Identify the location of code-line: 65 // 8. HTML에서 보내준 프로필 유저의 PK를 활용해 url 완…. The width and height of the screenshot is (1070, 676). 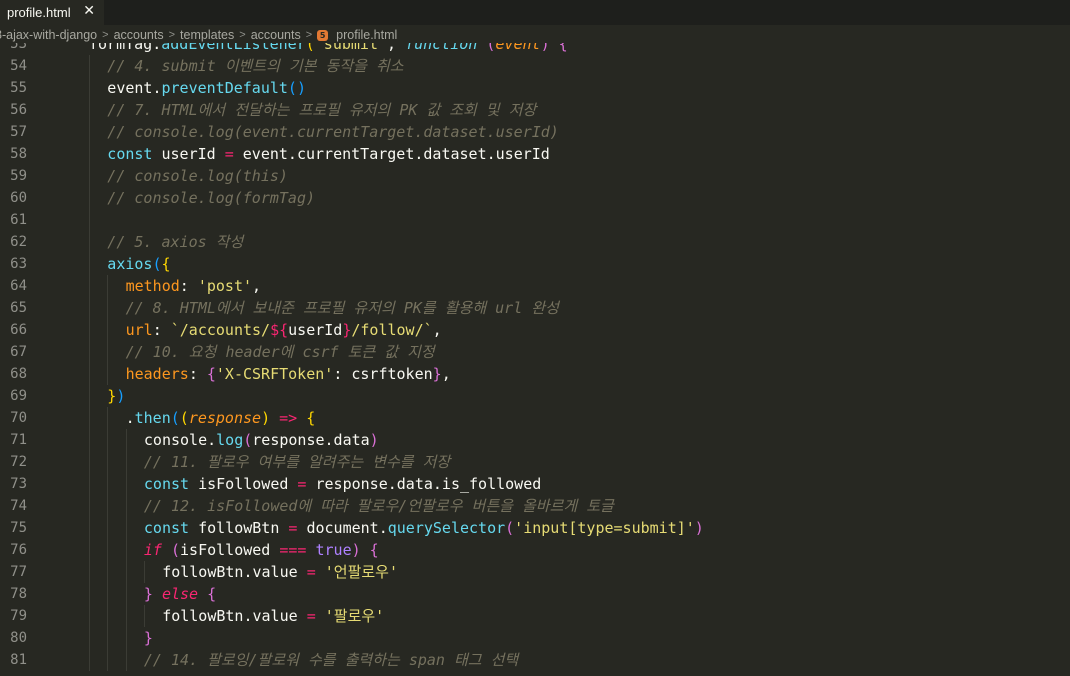
(535, 308).